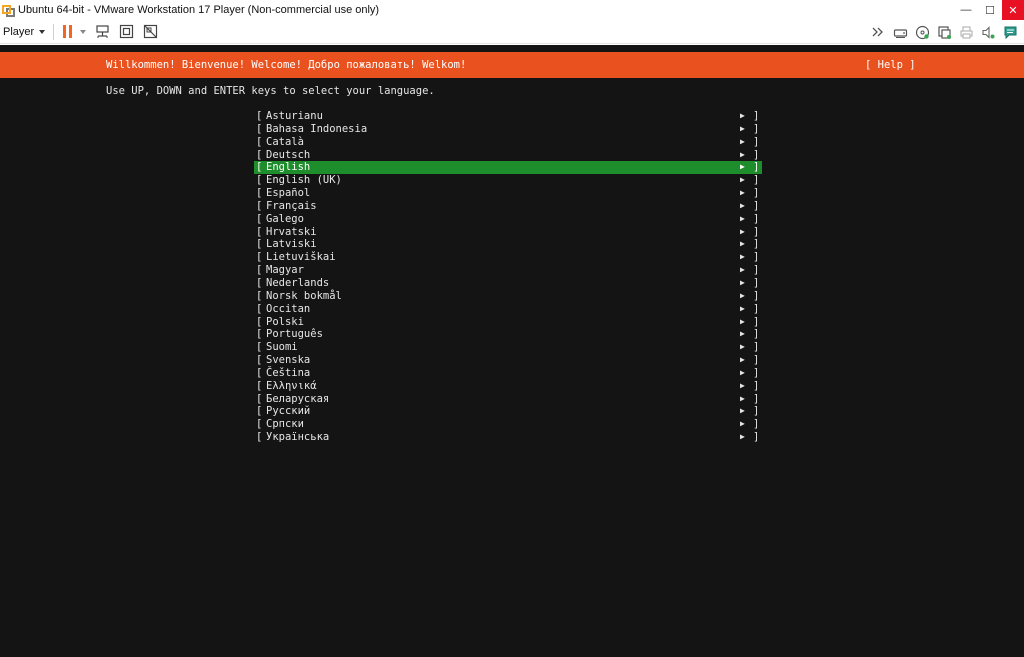  What do you see at coordinates (508, 424) in the screenshot?
I see `language-option: [Српски ▶]` at bounding box center [508, 424].